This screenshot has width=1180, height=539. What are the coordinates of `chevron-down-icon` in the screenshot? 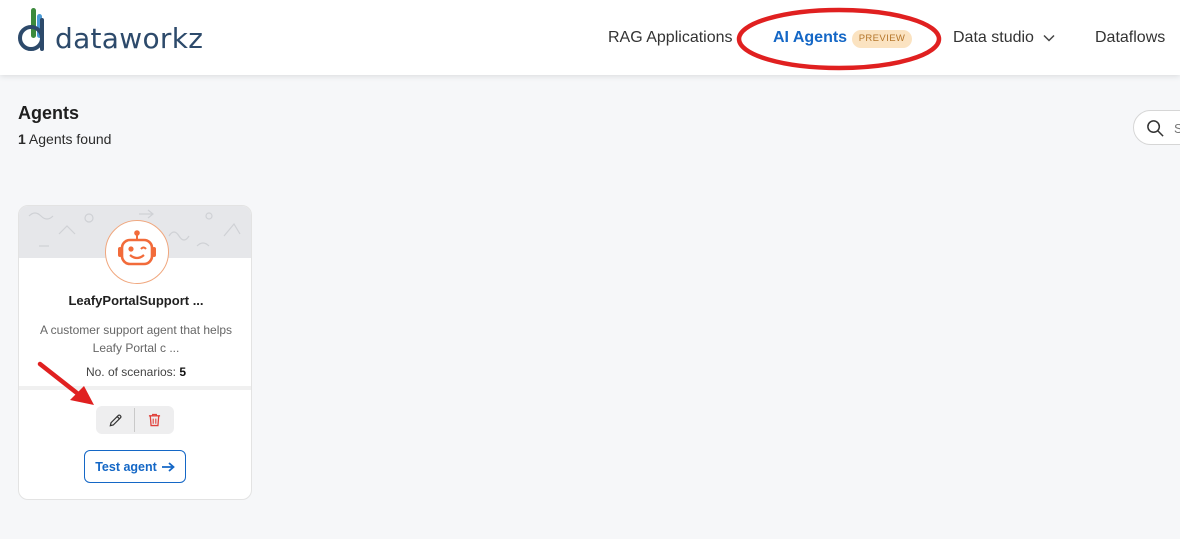 It's located at (1049, 38).